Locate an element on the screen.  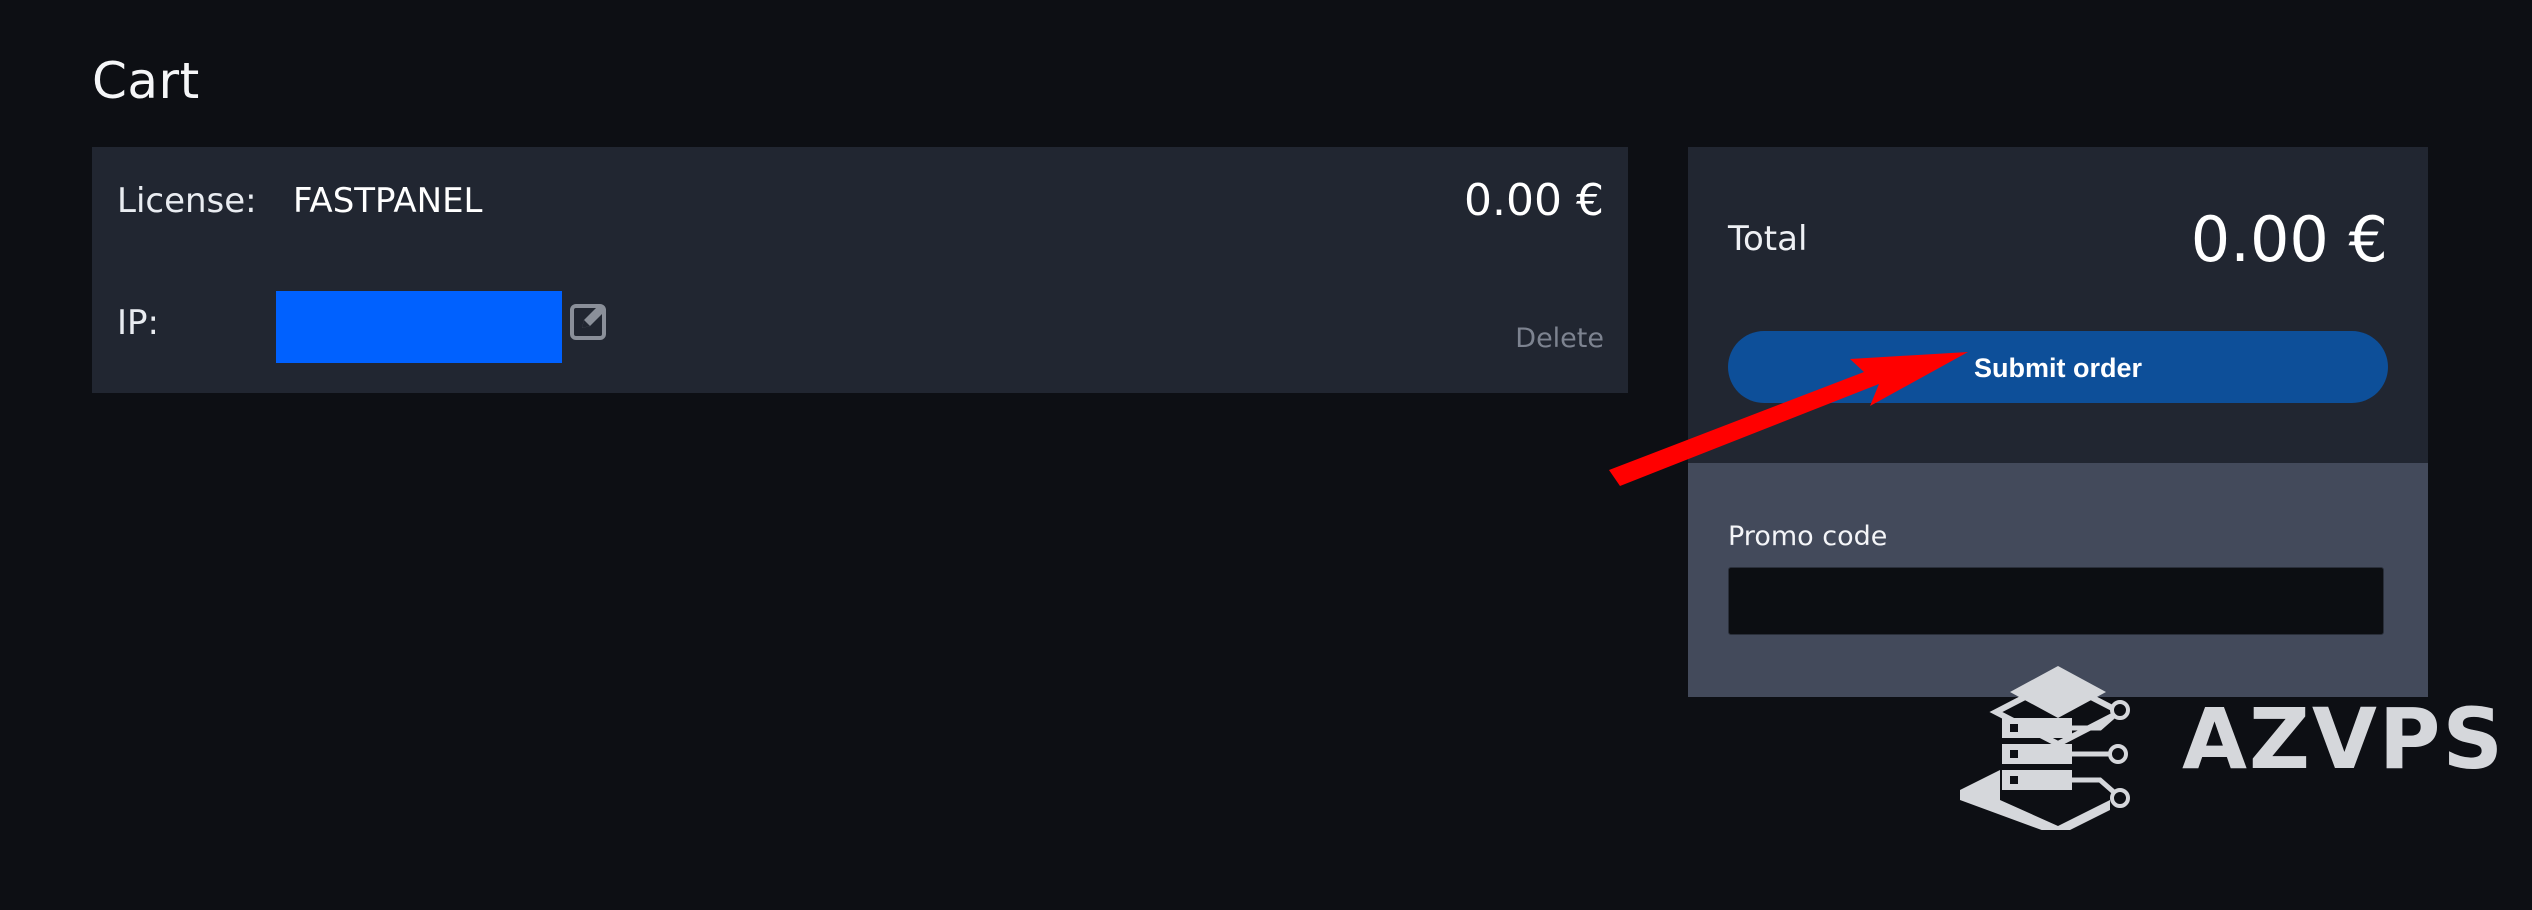
edit-icon is located at coordinates (590, 321).